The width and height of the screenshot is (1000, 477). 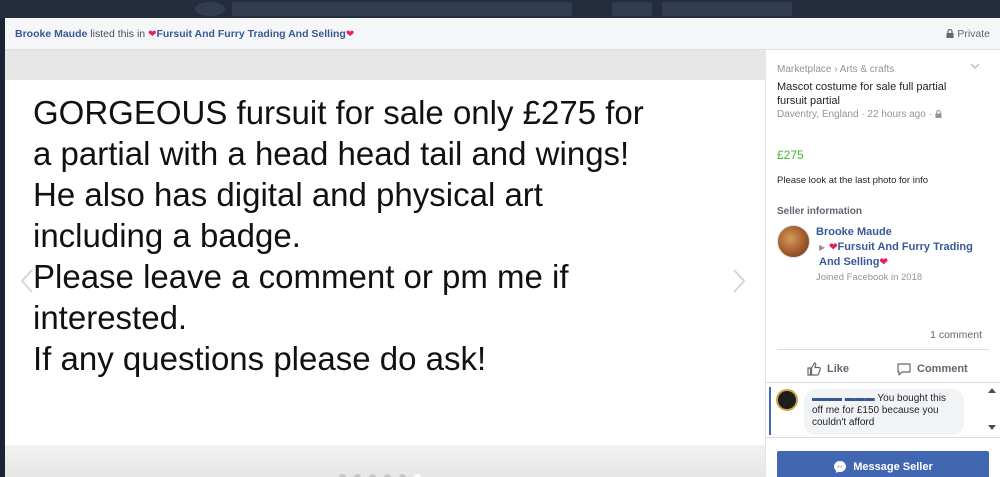 I want to click on like-button: Like, so click(x=827, y=369).